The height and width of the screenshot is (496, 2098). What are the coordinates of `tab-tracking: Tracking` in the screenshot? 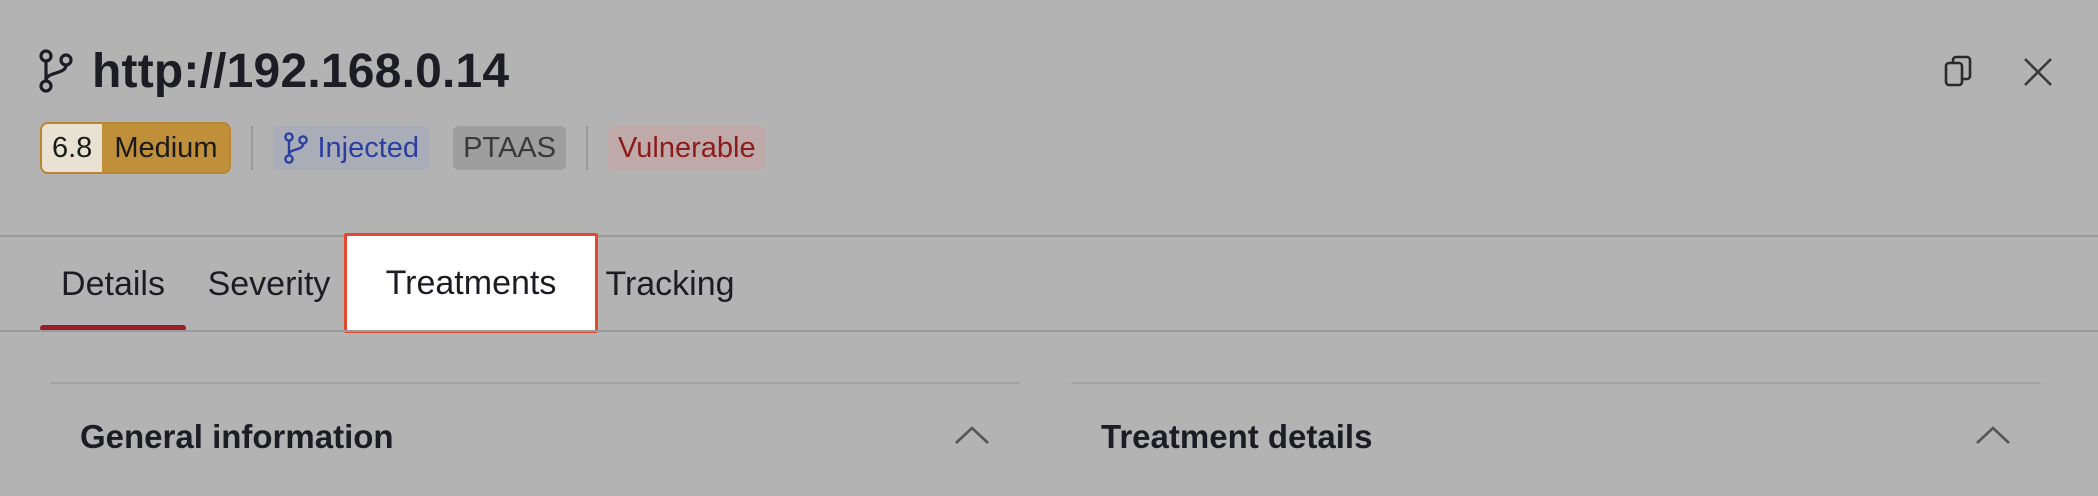 It's located at (670, 284).